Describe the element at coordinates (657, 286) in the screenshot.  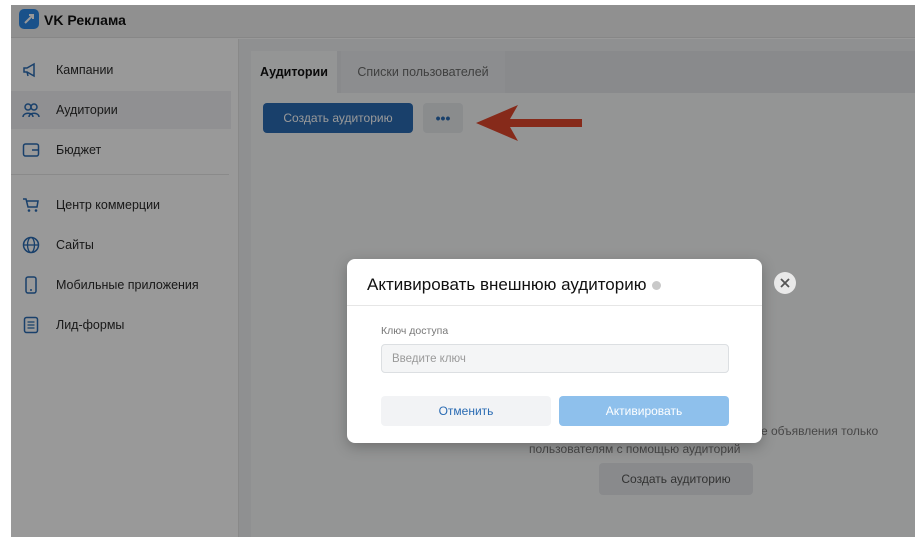
I see `help-icon` at that location.